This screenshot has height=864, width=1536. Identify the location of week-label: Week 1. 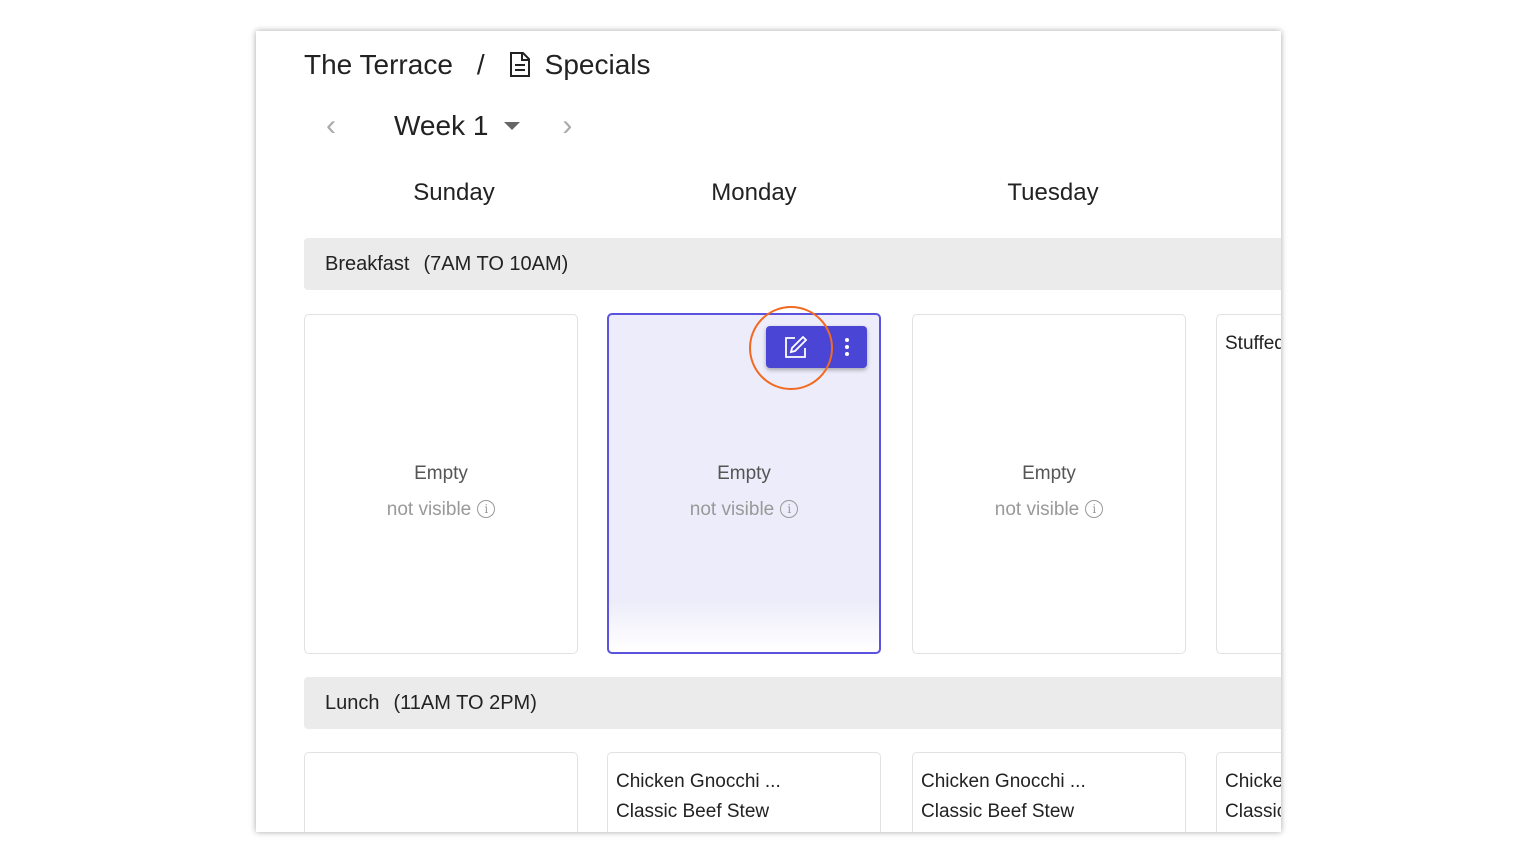
(441, 125).